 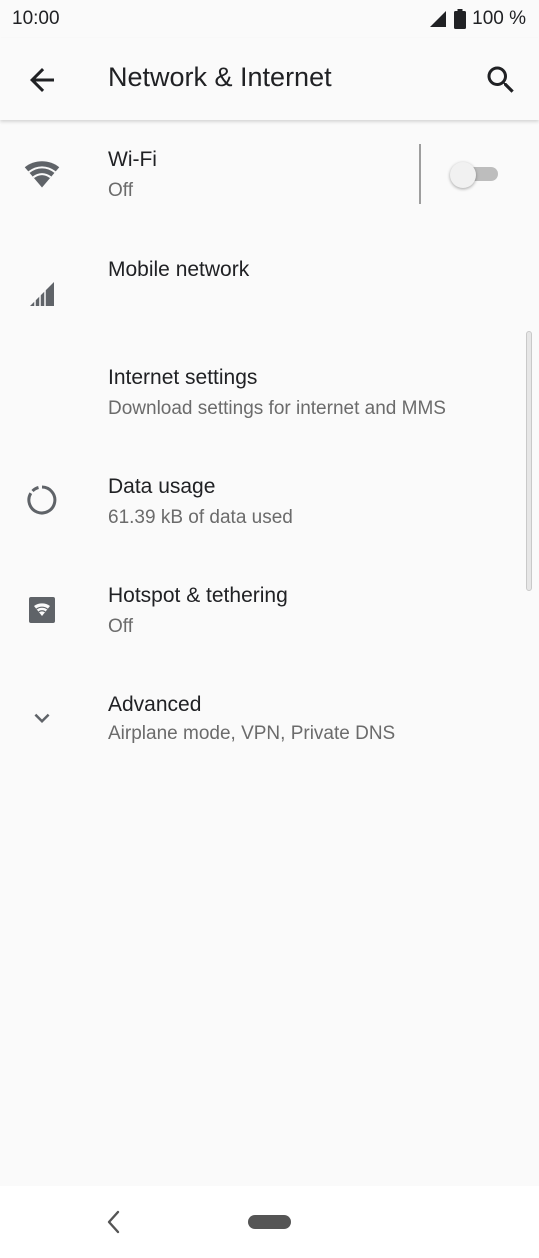 I want to click on arrow-back-icon, so click(x=42, y=80).